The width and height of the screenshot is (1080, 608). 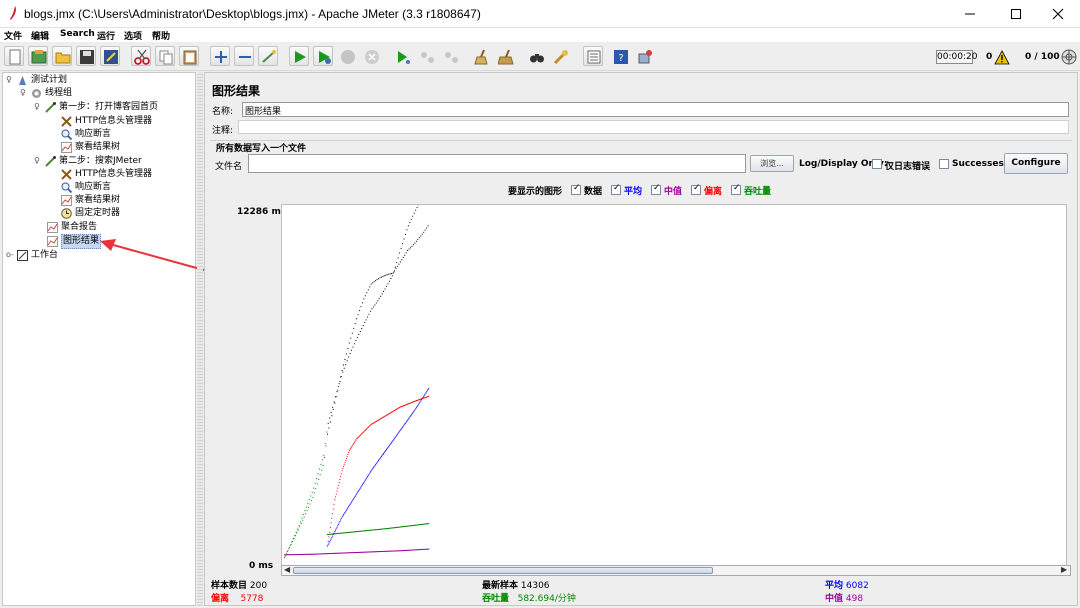 I want to click on warning-icon, so click(x=1002, y=57).